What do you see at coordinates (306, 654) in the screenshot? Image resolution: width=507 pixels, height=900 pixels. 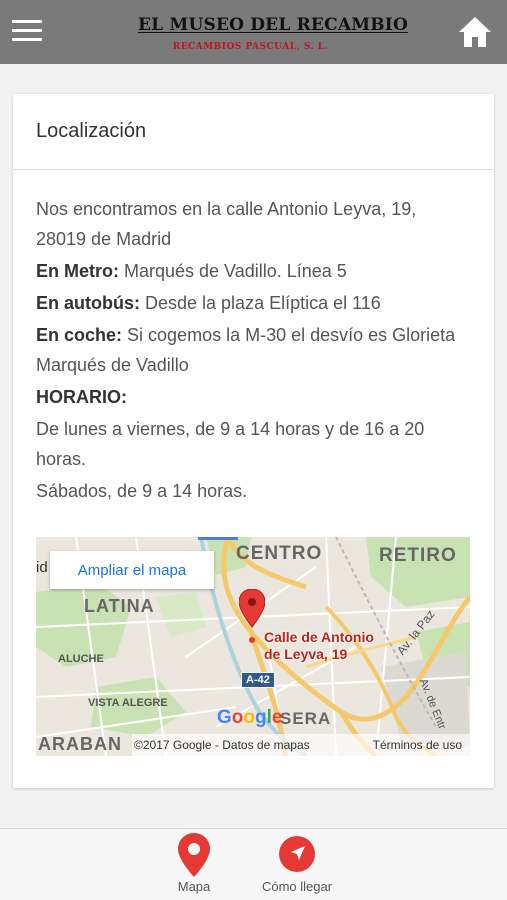 I see `place-label-line2: de Leyva, 19` at bounding box center [306, 654].